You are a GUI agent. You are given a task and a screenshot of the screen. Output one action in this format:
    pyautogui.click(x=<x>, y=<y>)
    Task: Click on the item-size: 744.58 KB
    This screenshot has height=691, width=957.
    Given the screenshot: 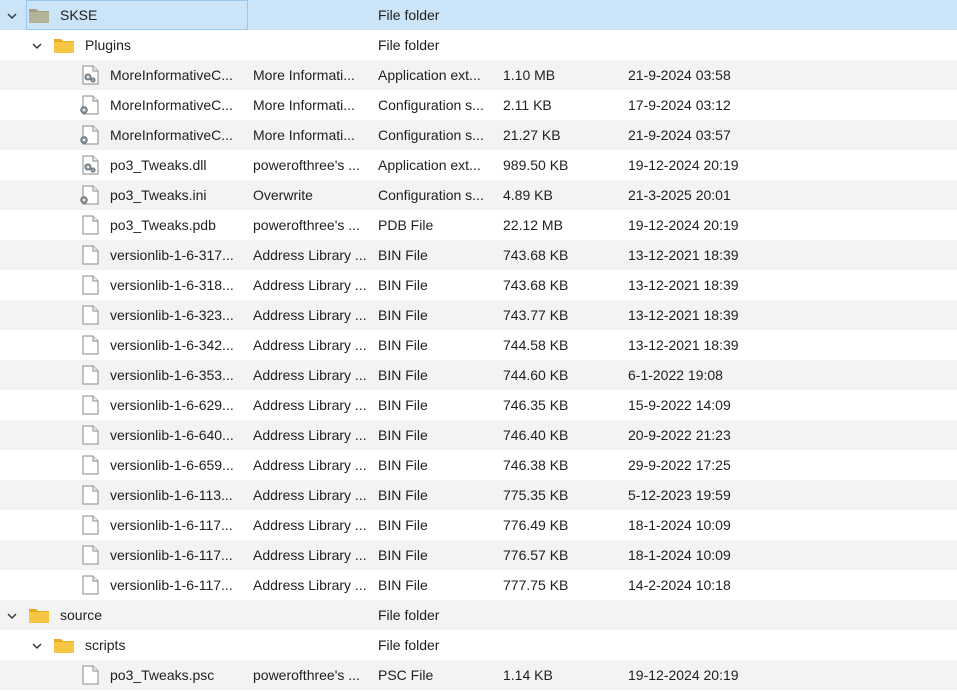 What is the action you would take?
    pyautogui.click(x=536, y=345)
    